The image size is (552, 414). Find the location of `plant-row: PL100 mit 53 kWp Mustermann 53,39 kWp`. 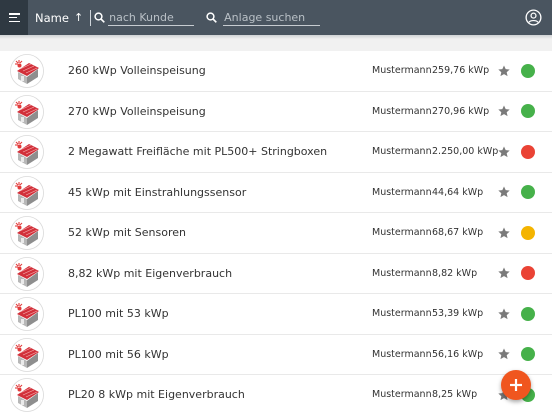

plant-row: PL100 mit 53 kWp Mustermann 53,39 kWp is located at coordinates (276, 314).